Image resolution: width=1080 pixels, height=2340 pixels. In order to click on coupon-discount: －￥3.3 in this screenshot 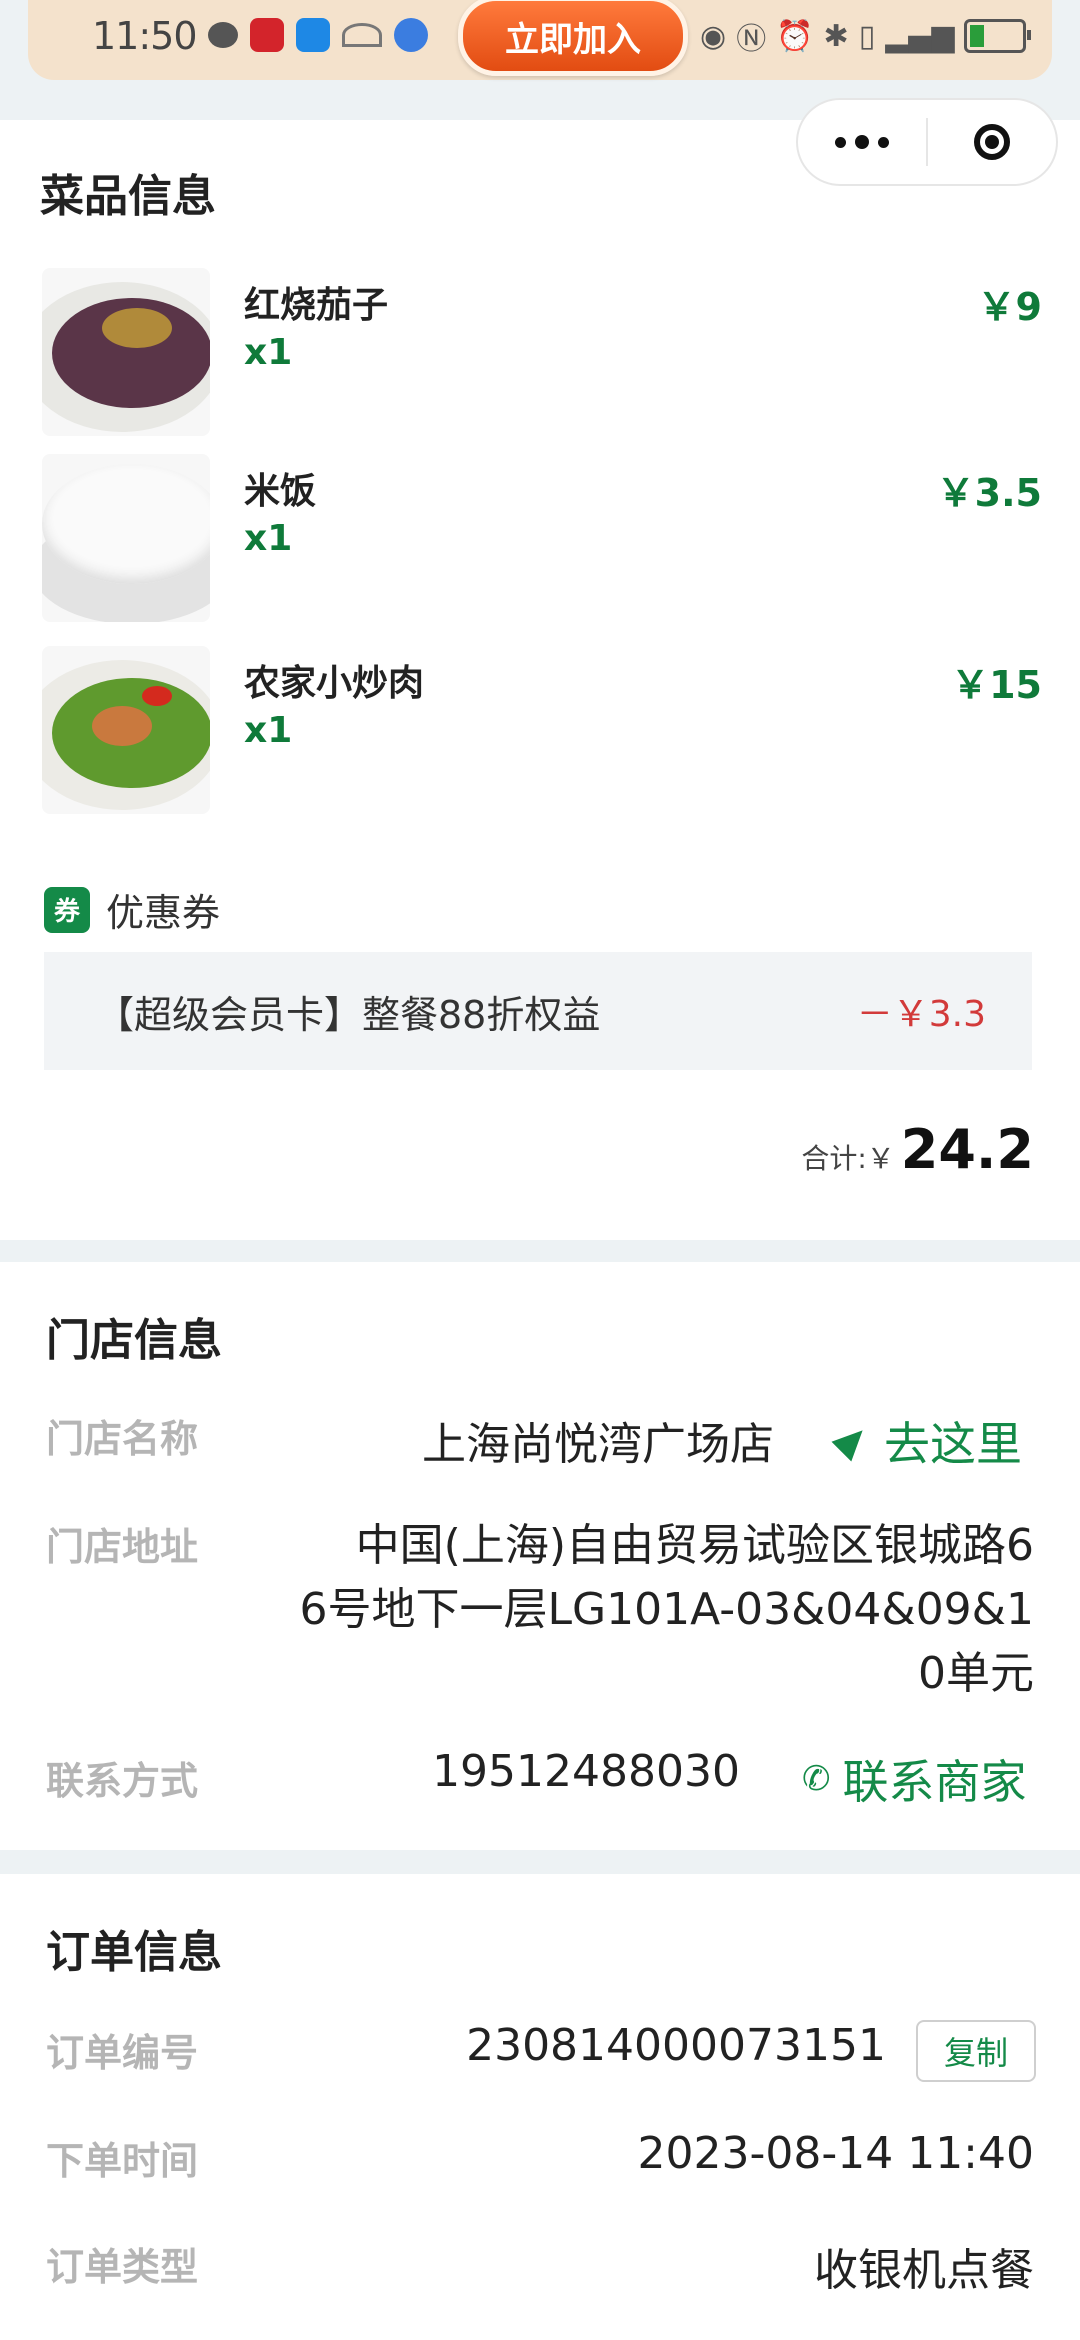, I will do `click(921, 1014)`.